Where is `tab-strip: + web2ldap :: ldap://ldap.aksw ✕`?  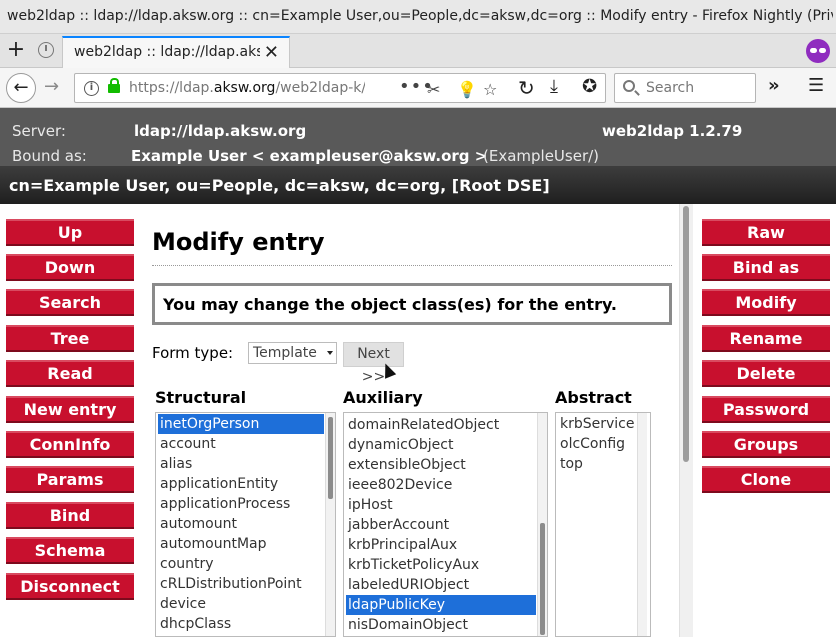
tab-strip: + web2ldap :: ldap://ldap.aksw ✕ is located at coordinates (418, 51).